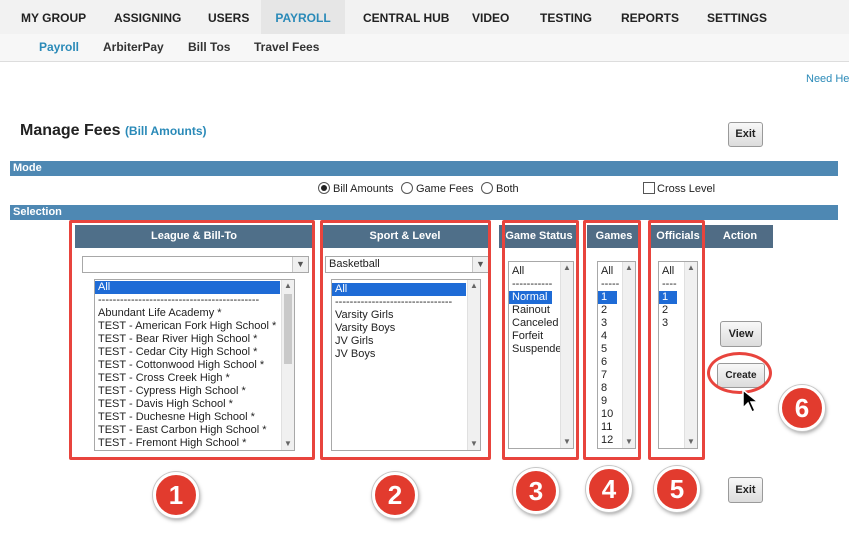  I want to click on exit-button-top: Exit, so click(745, 134).